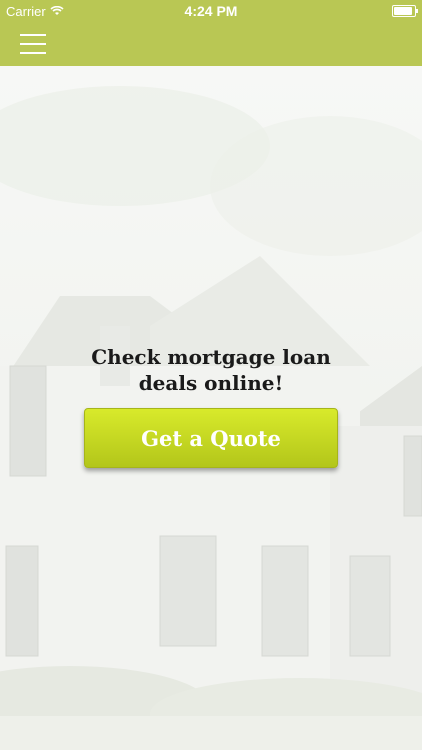 The height and width of the screenshot is (750, 422). Describe the element at coordinates (211, 11) in the screenshot. I see `status-bar: Carrier 4:24 PM` at that location.